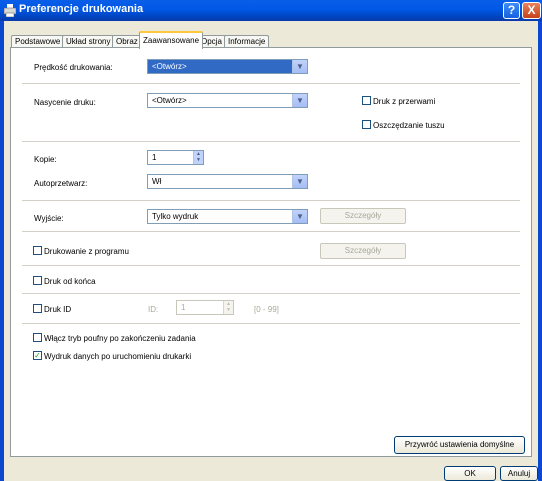  What do you see at coordinates (2, 251) in the screenshot?
I see `window-frame-left` at bounding box center [2, 251].